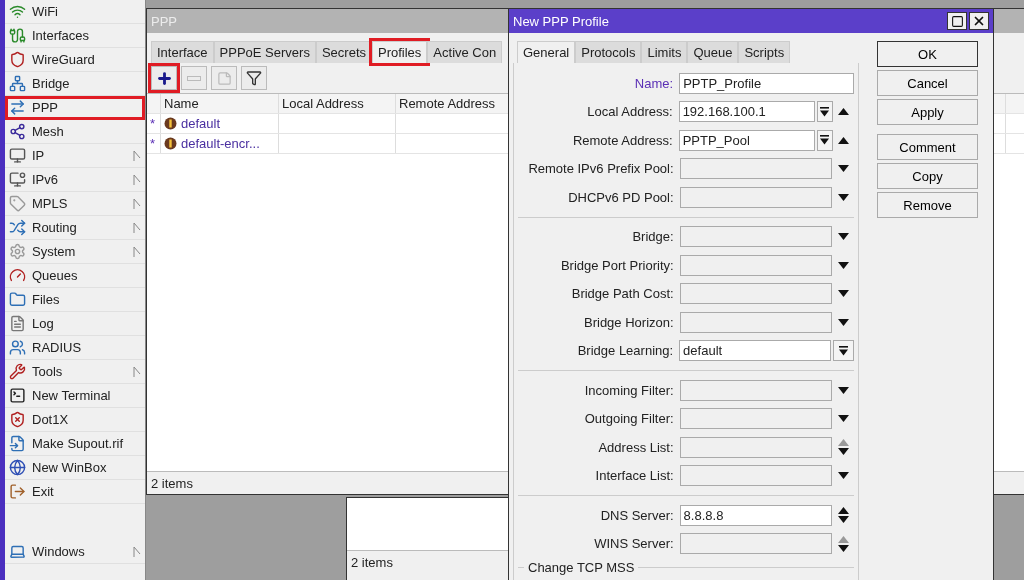 The image size is (1024, 580). Describe the element at coordinates (17, 35) in the screenshot. I see `cable-icon` at that location.